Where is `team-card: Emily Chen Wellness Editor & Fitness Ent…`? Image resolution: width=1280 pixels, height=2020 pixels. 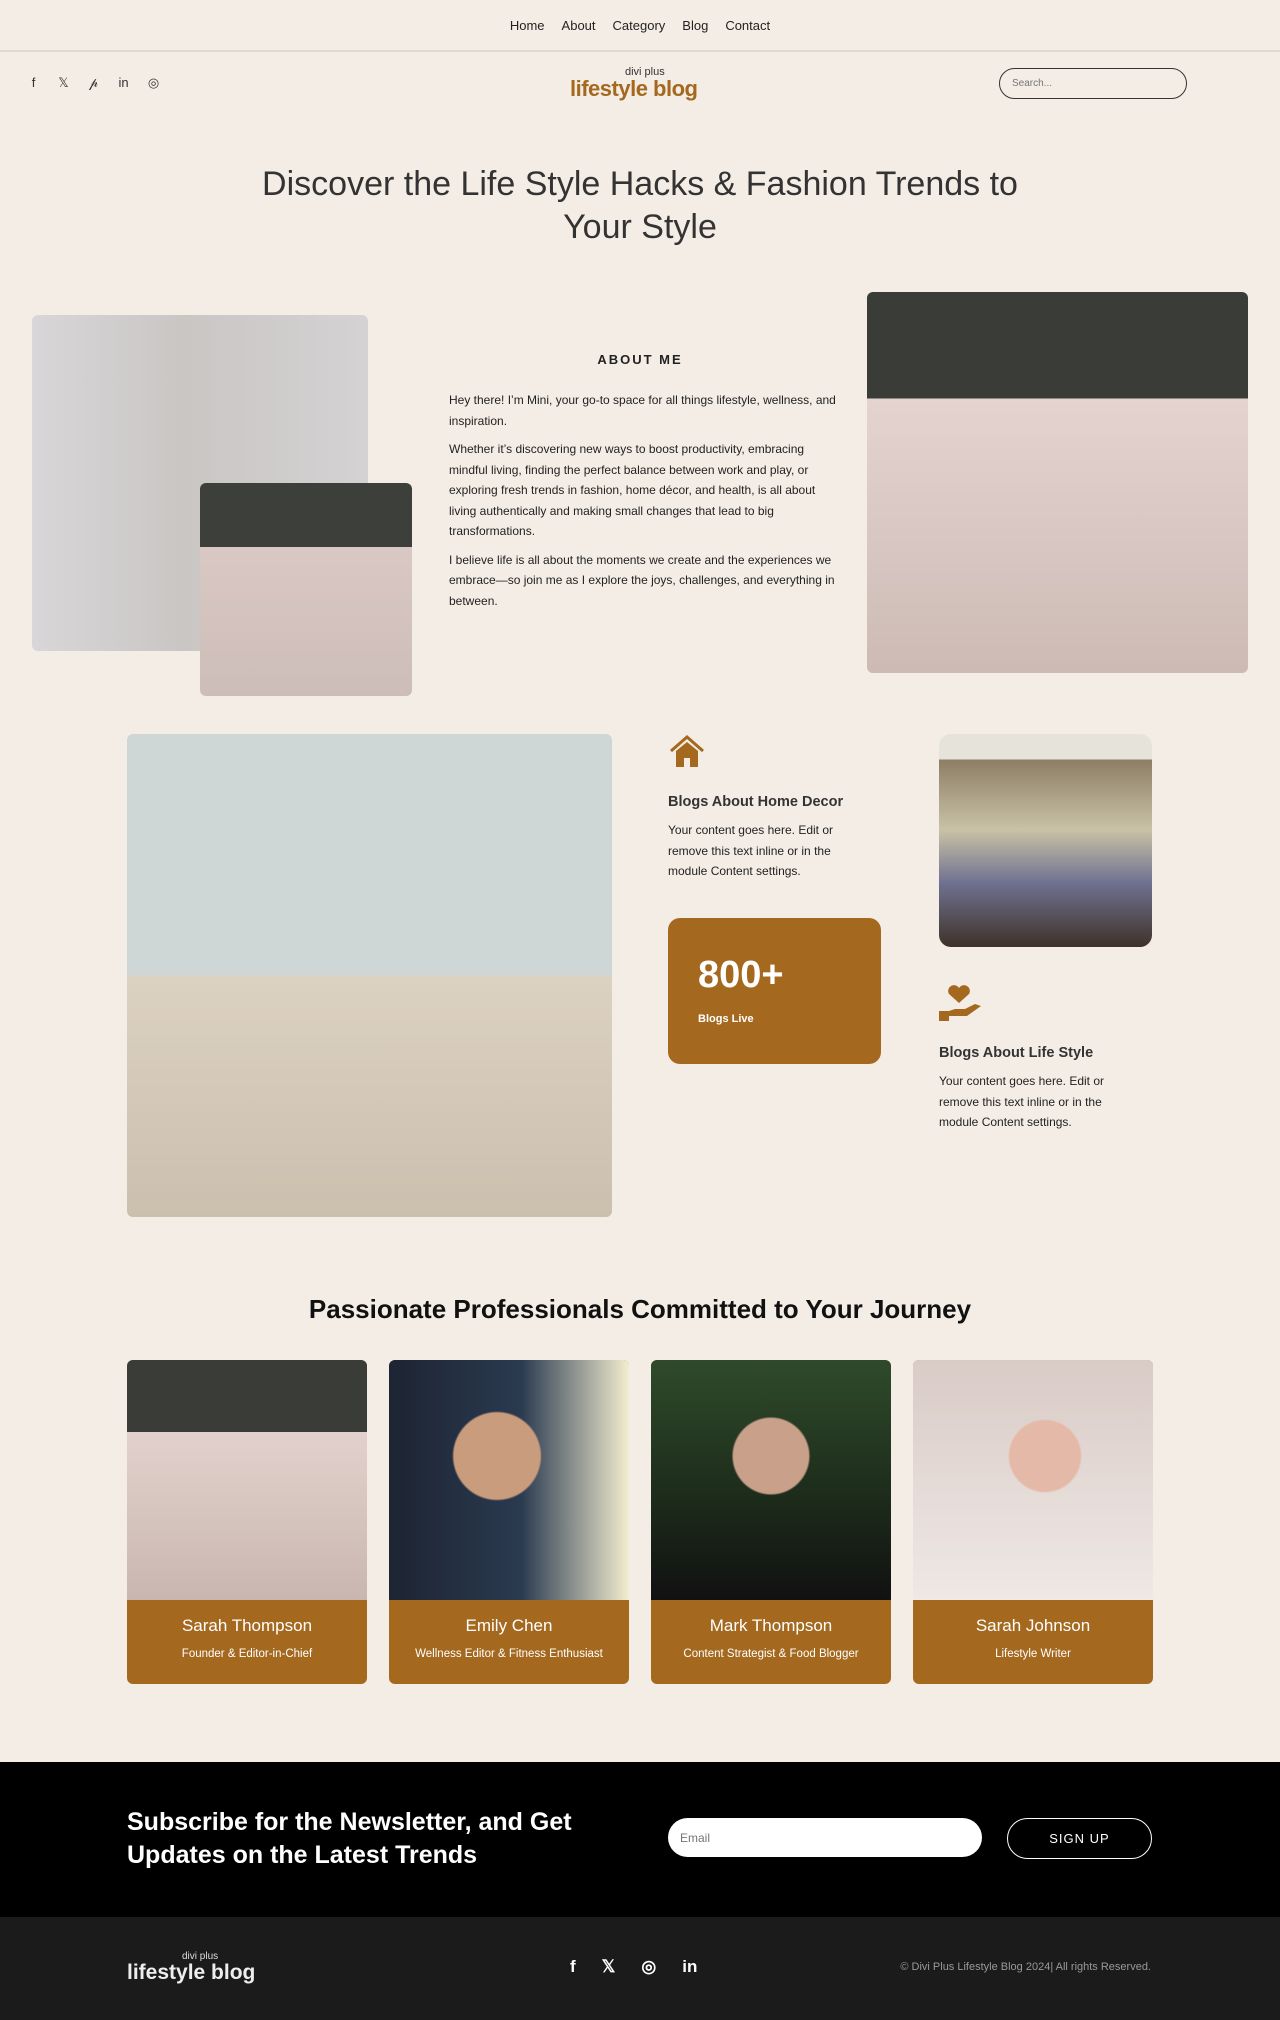
team-card: Emily Chen Wellness Editor & Fitness Ent… is located at coordinates (509, 1522).